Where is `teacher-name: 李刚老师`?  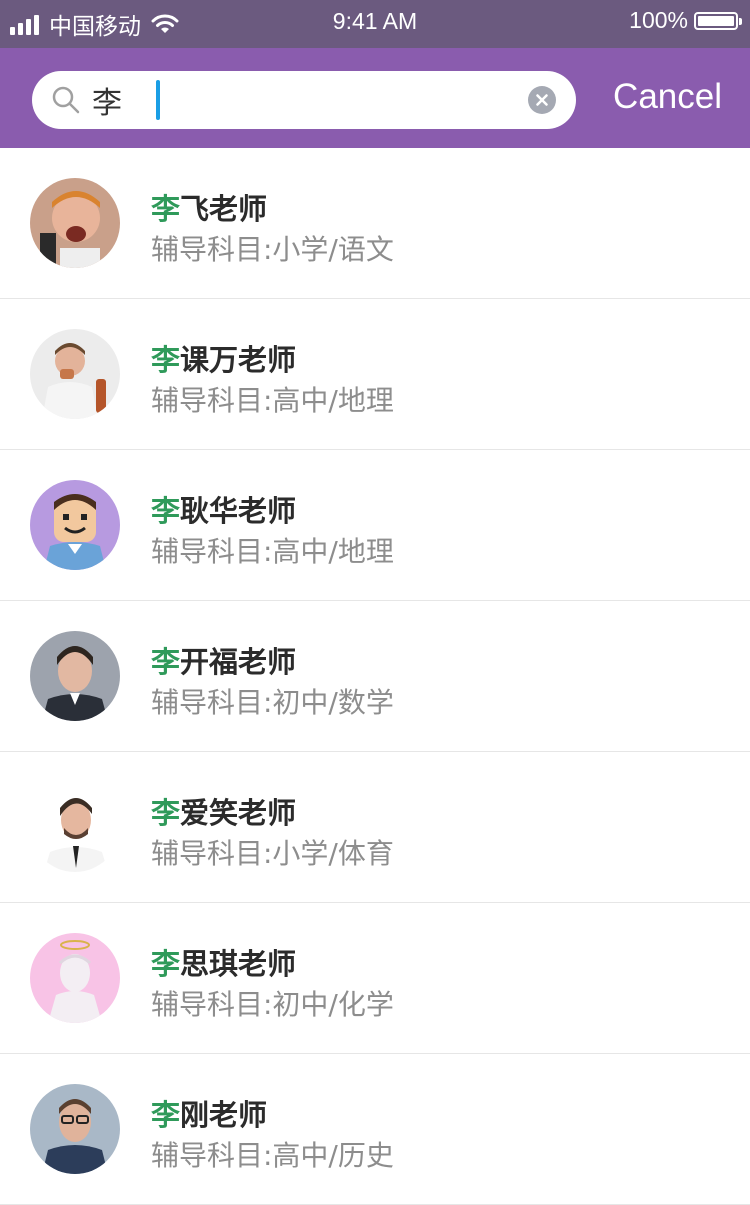 teacher-name: 李刚老师 is located at coordinates (209, 1115).